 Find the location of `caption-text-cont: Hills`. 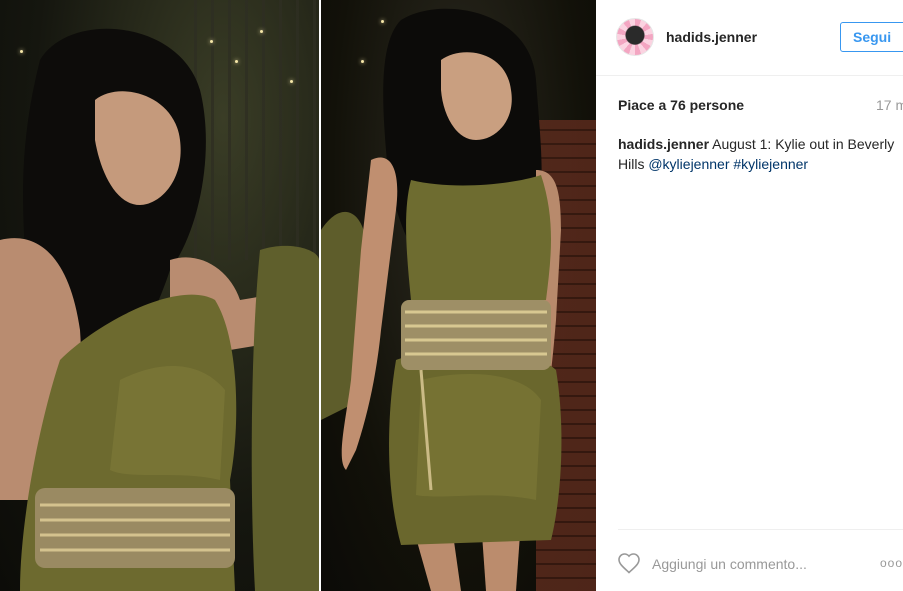

caption-text-cont: Hills is located at coordinates (633, 164).